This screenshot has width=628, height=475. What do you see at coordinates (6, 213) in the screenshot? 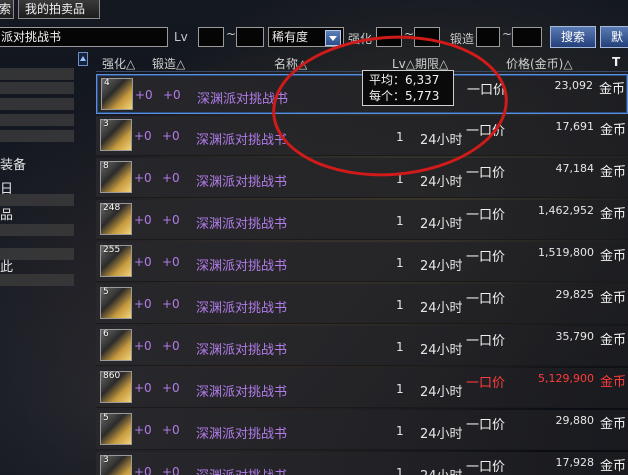
I see `sidebar-item-goods: 品` at bounding box center [6, 213].